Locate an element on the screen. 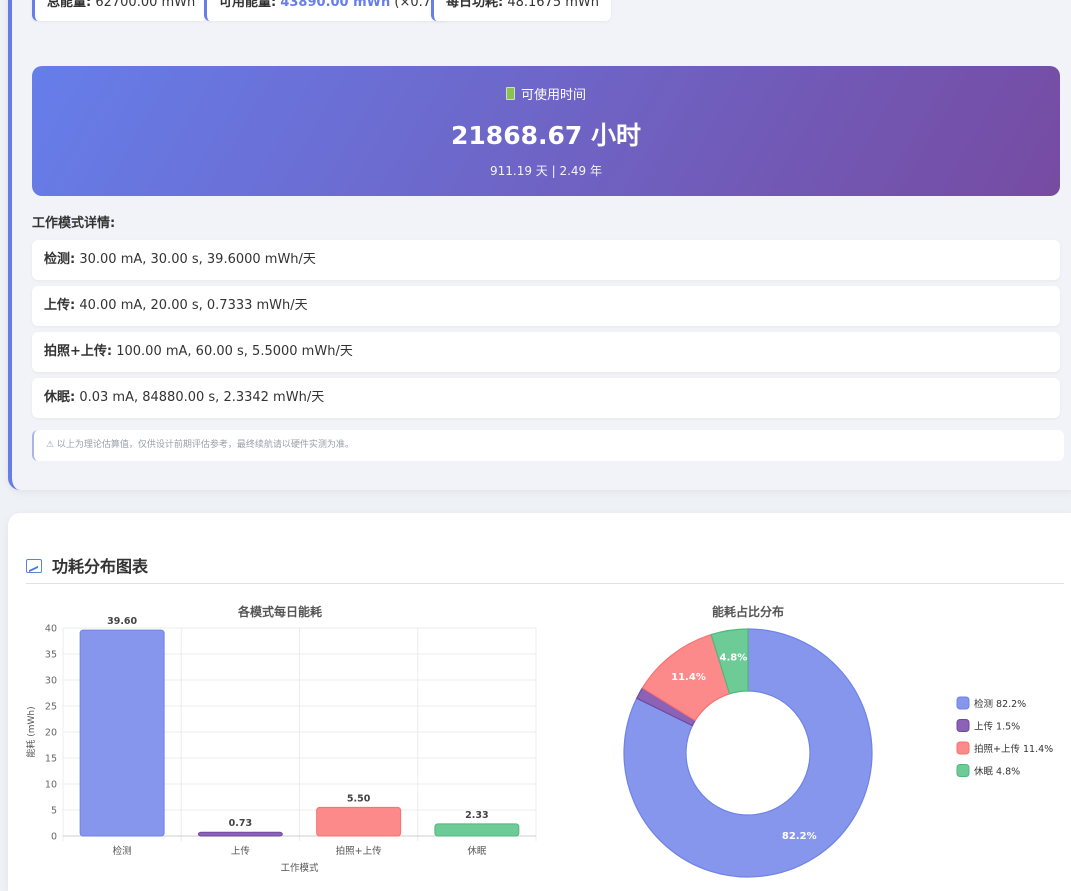 The width and height of the screenshot is (1071, 891). bar-y-tick-label: 35 is located at coordinates (51, 655).